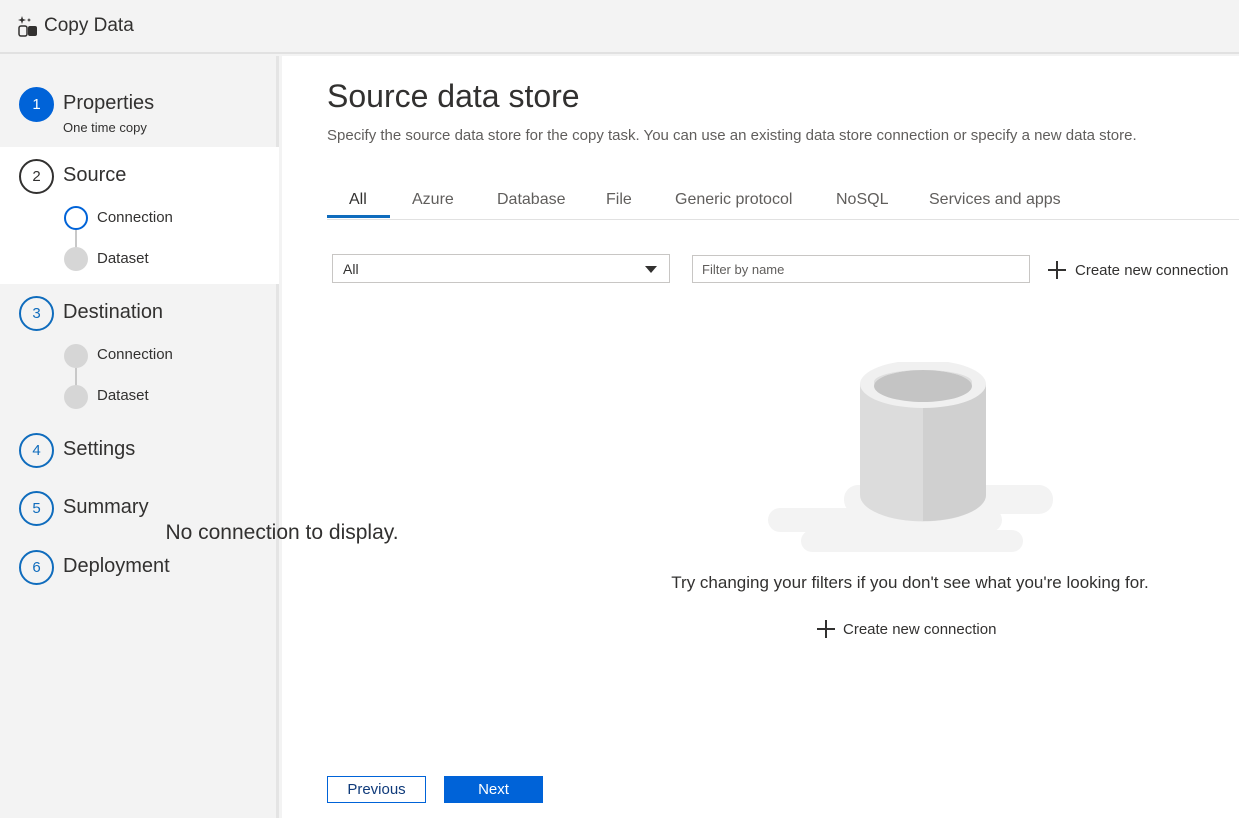  Describe the element at coordinates (493, 789) in the screenshot. I see `next-button: Next` at that location.